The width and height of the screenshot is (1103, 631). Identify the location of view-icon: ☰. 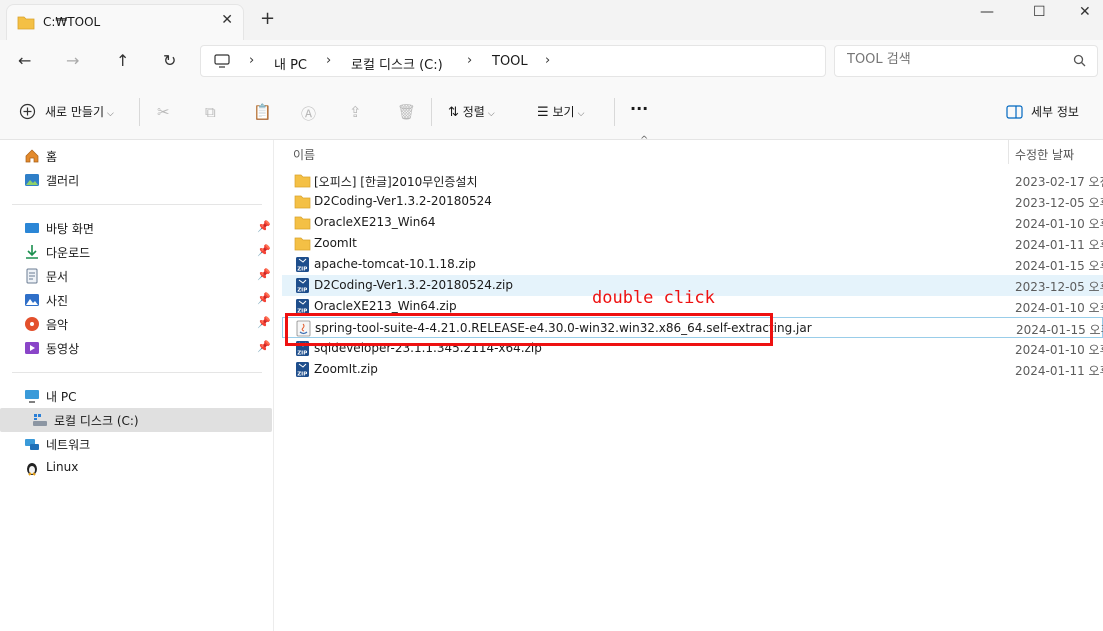
(543, 112).